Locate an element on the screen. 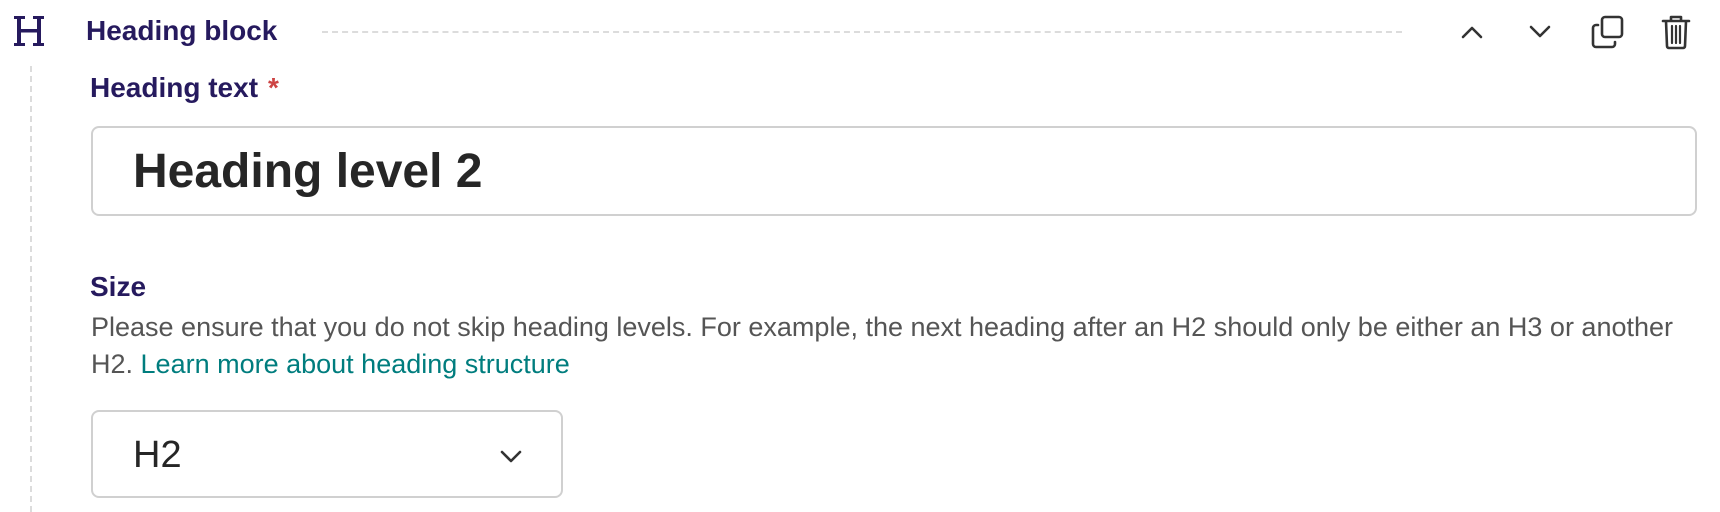 This screenshot has height=512, width=1720. block-header: Heading block is located at coordinates (860, 32).